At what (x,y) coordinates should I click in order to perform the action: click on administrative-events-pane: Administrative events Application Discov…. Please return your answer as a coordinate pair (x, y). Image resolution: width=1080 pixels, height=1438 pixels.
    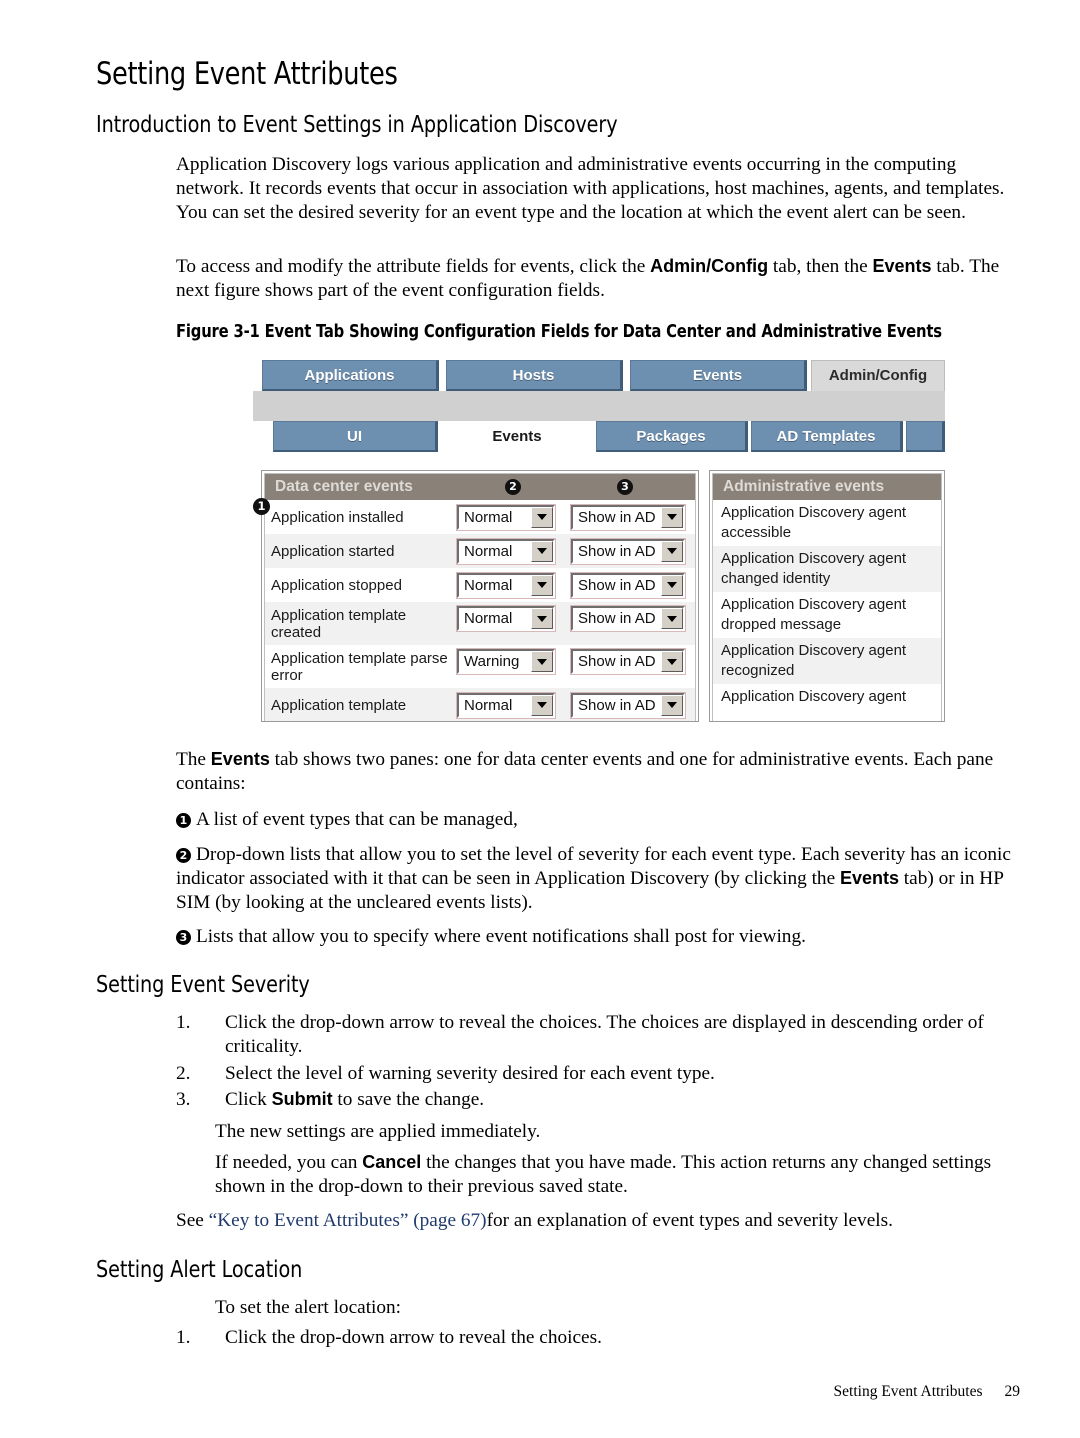
    Looking at the image, I should click on (827, 596).